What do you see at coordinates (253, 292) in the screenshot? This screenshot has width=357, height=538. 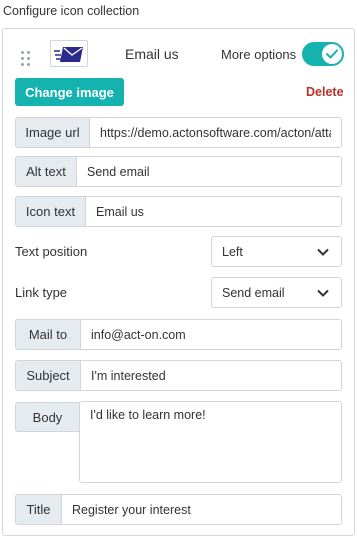 I see `link-type-value: Send email` at bounding box center [253, 292].